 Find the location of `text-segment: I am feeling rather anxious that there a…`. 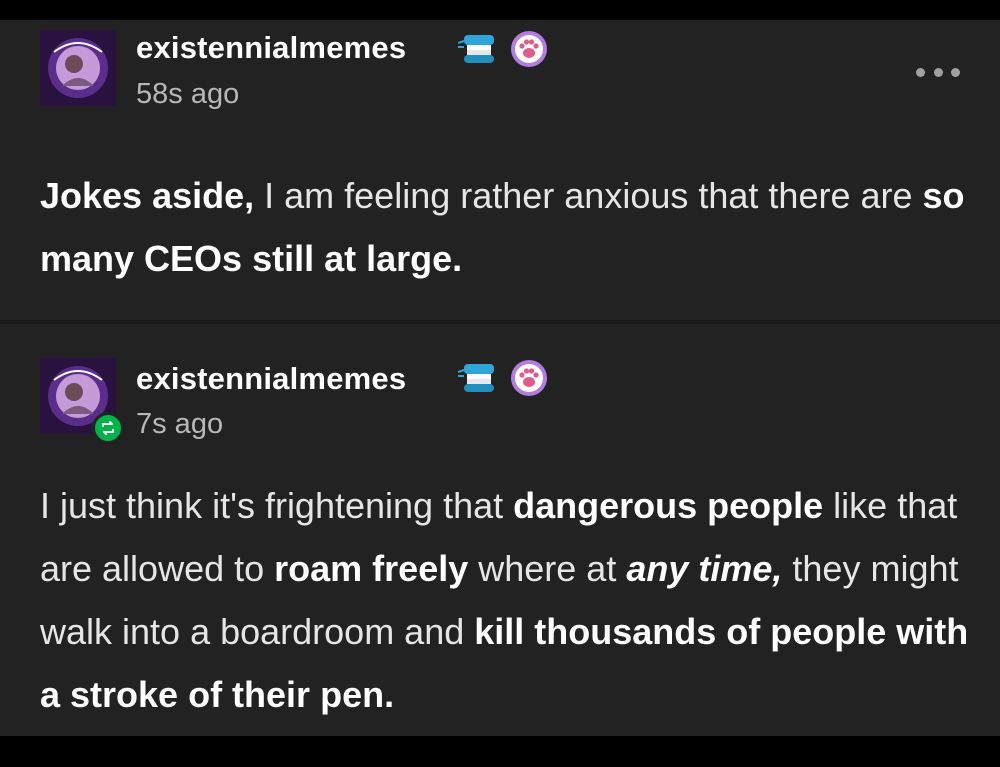

text-segment: I am feeling rather anxious that there a… is located at coordinates (588, 195).